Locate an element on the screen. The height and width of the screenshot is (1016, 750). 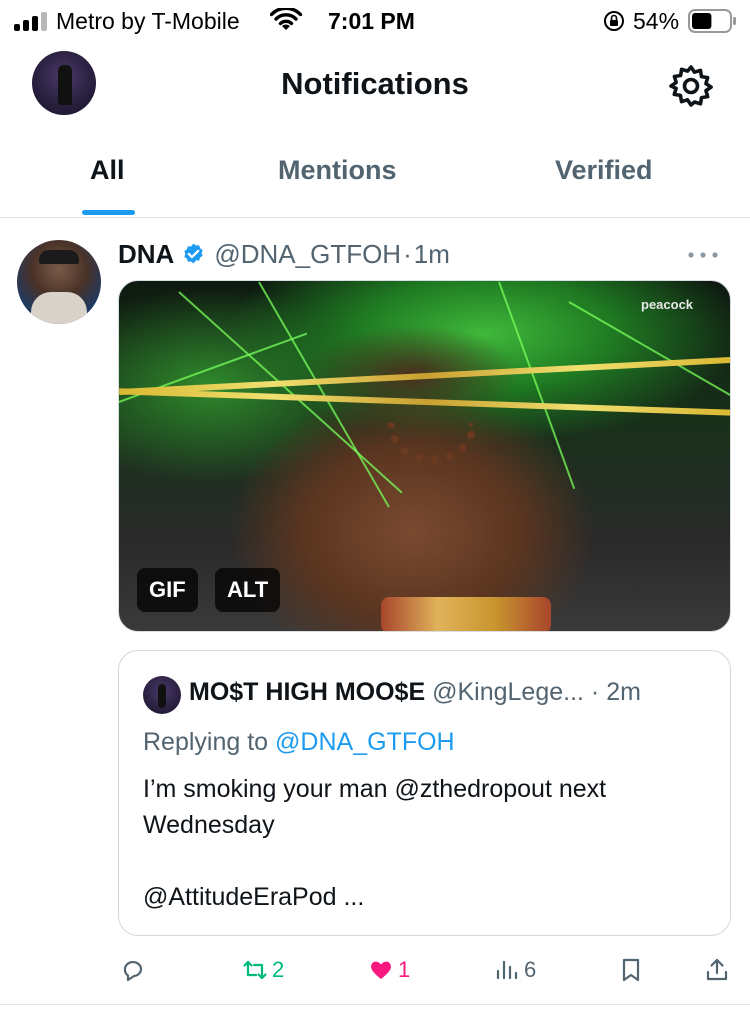
quote-author-name: MO$T HIGH MOO$E is located at coordinates (307, 692).